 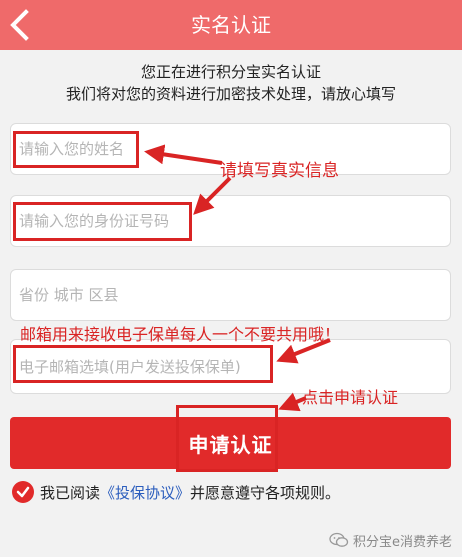 I want to click on annotation-email-note: 邮箱用来接收电子保单每人一个不要共用哦！, so click(x=180, y=334).